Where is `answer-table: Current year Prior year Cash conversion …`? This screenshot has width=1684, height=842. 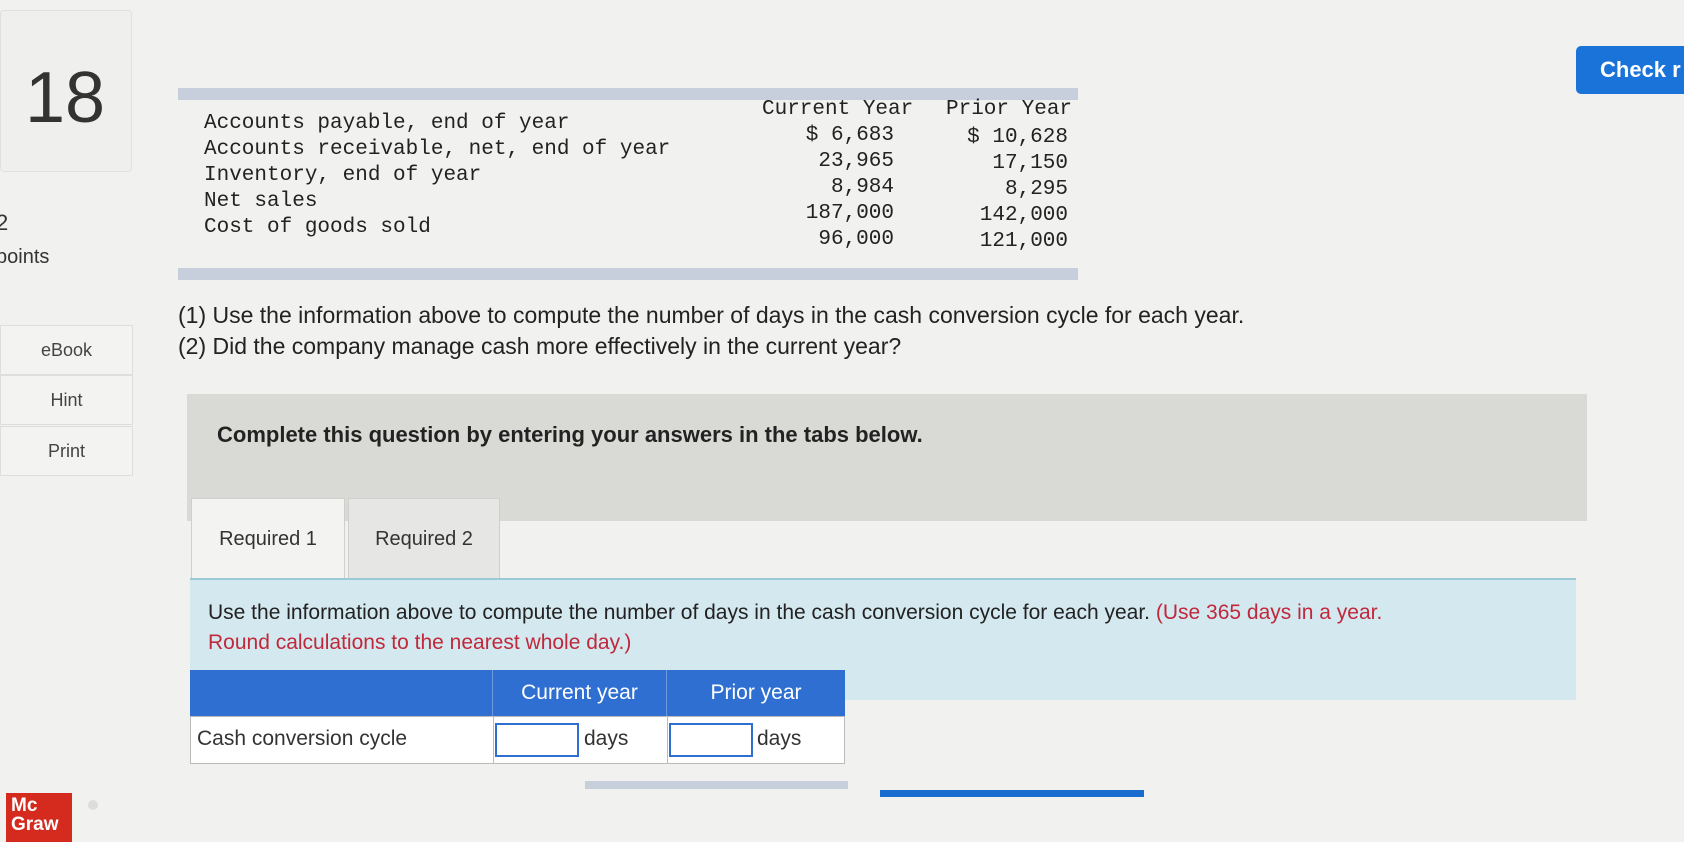
answer-table: Current year Prior year Cash conversion … is located at coordinates (517, 720).